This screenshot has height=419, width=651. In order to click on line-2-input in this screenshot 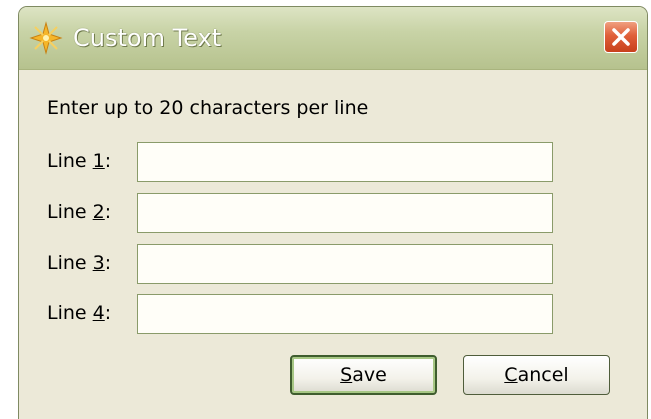, I will do `click(345, 213)`.